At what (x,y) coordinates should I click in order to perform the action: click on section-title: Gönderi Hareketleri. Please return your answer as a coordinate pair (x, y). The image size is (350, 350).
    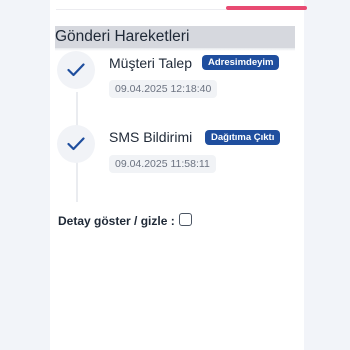
    Looking at the image, I should click on (175, 37).